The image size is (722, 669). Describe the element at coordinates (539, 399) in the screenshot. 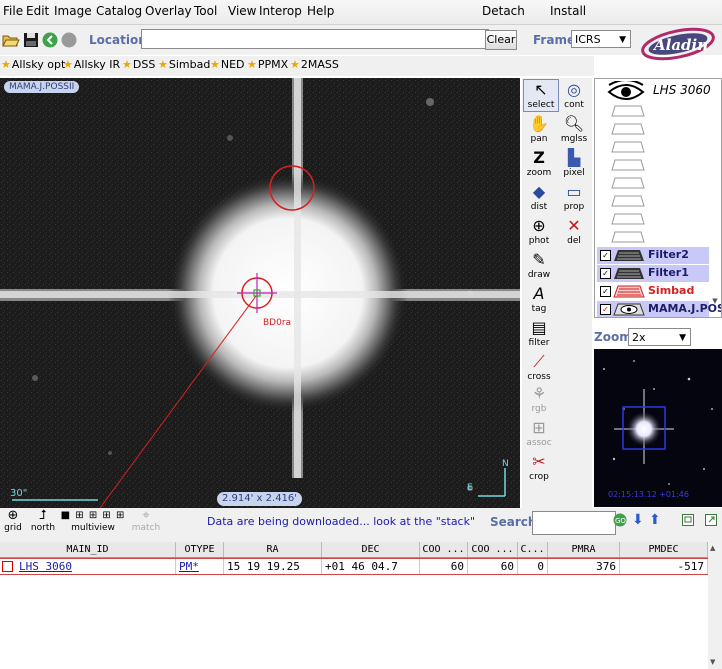

I see `tool-rgb-button: ⚘ rgb` at that location.